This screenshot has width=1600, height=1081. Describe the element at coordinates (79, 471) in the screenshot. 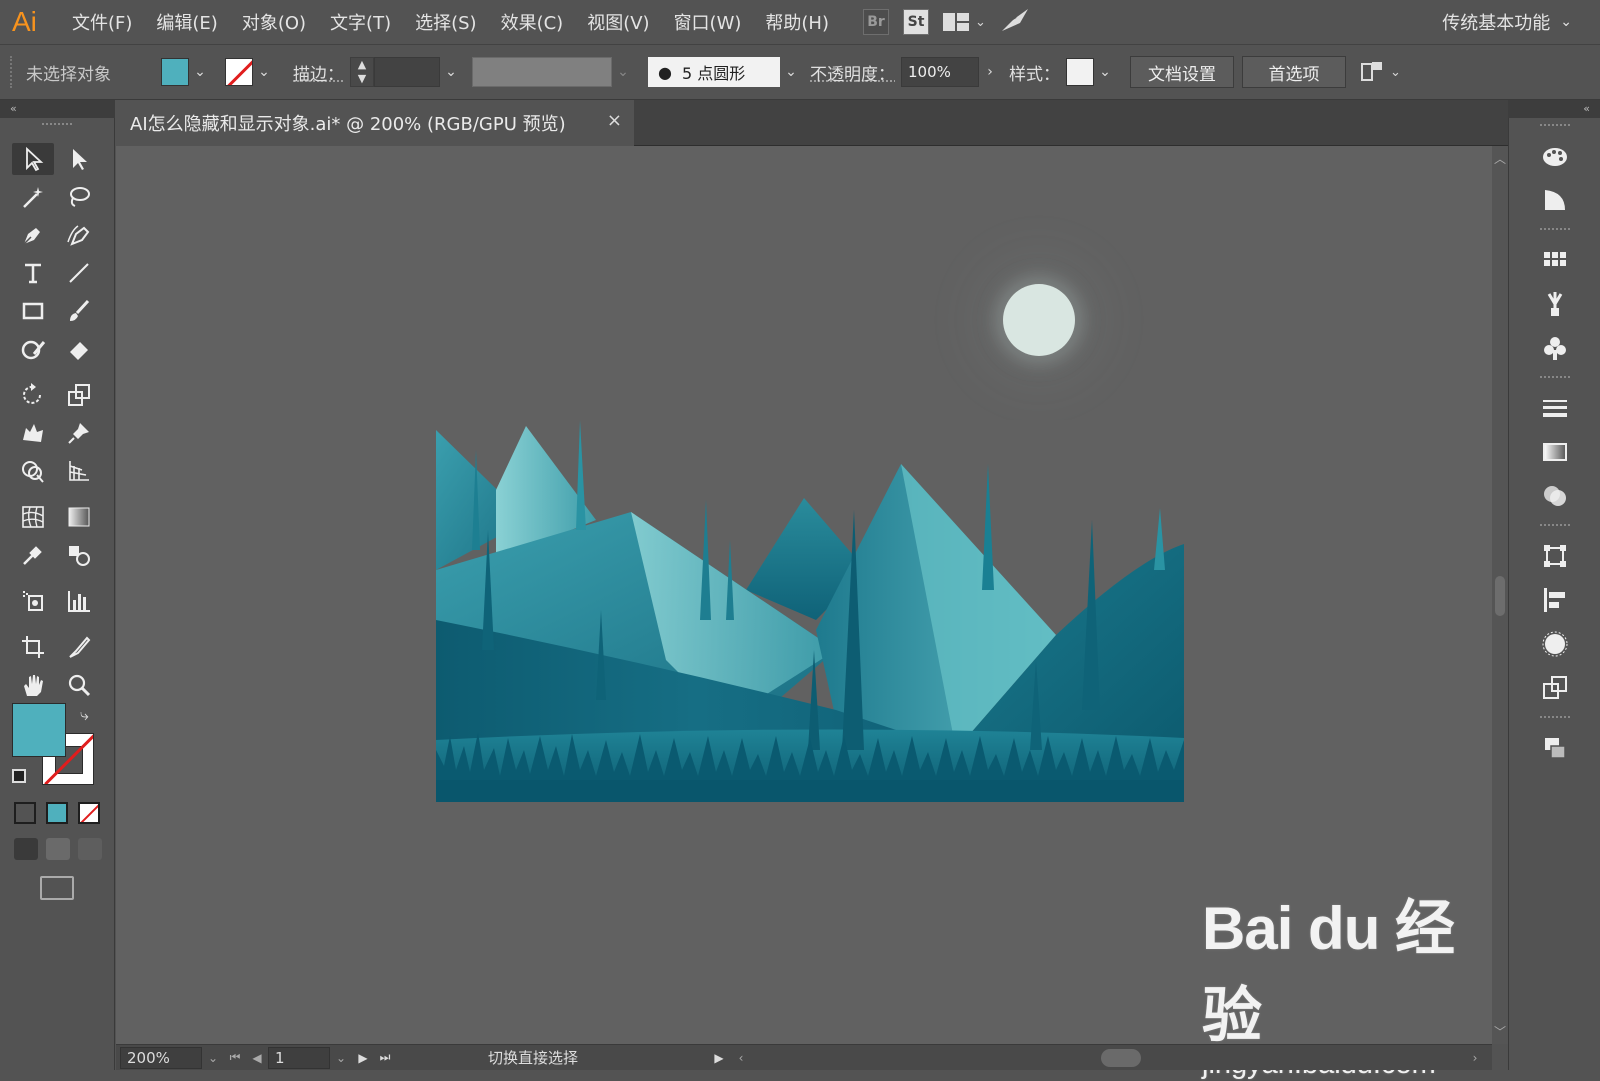

I see `perspective-grid-tool-icon` at that location.